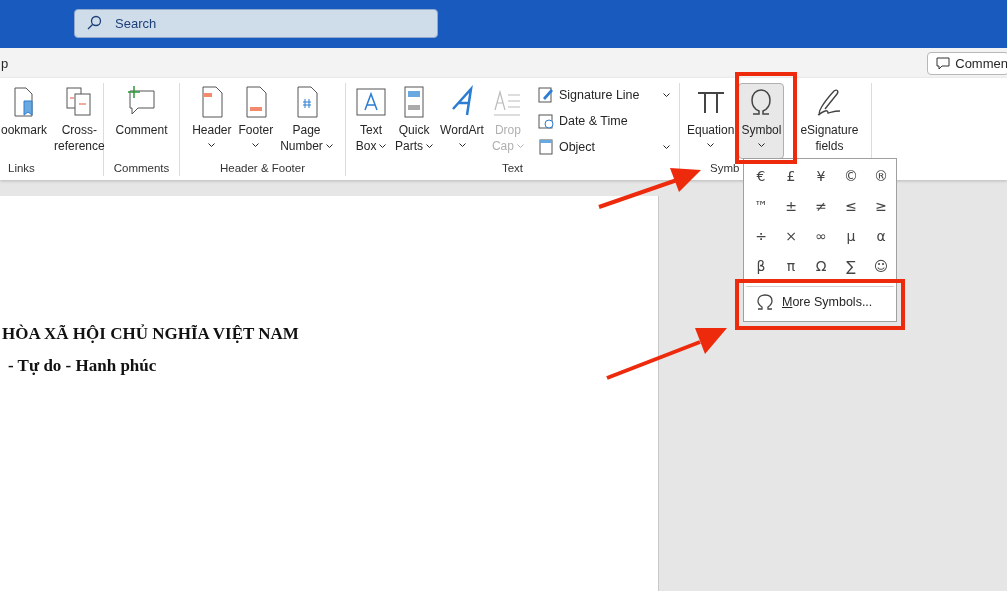 Image resolution: width=1007 pixels, height=591 pixels. I want to click on symbol-item: ∑, so click(851, 266).